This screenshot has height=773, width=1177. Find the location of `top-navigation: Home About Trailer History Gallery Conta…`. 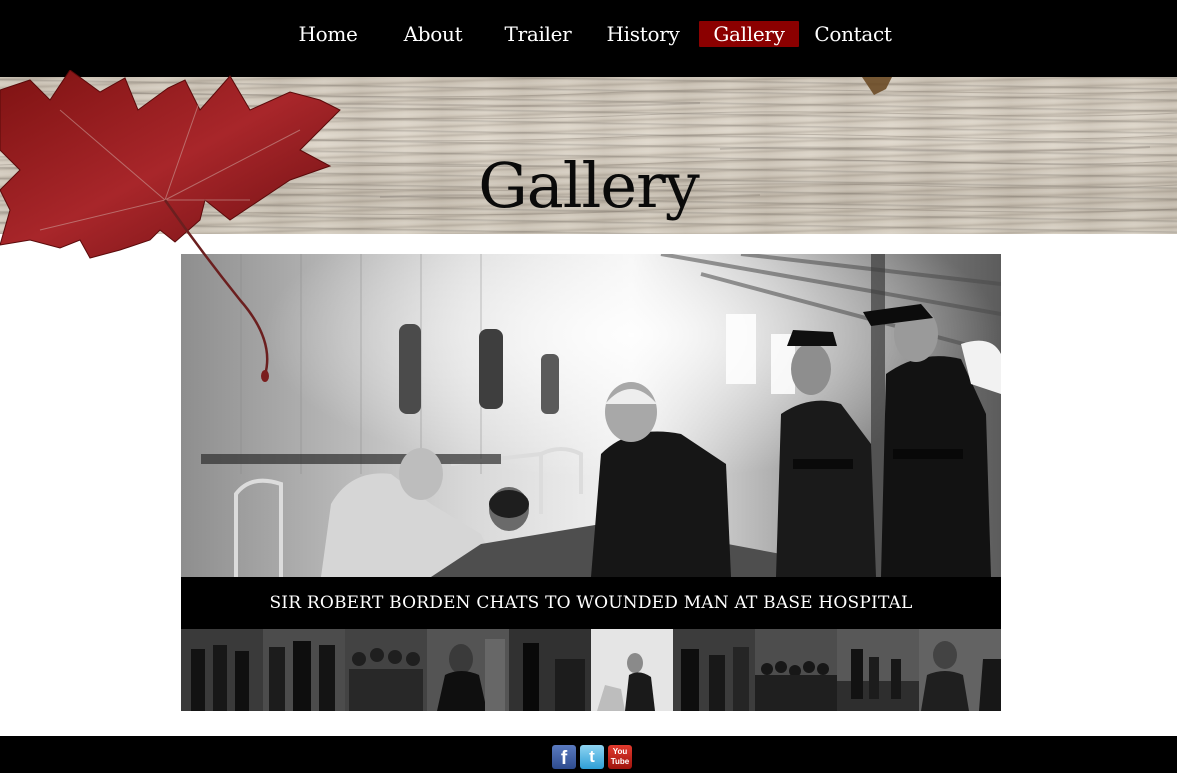

top-navigation: Home About Trailer History Gallery Conta… is located at coordinates (588, 38).